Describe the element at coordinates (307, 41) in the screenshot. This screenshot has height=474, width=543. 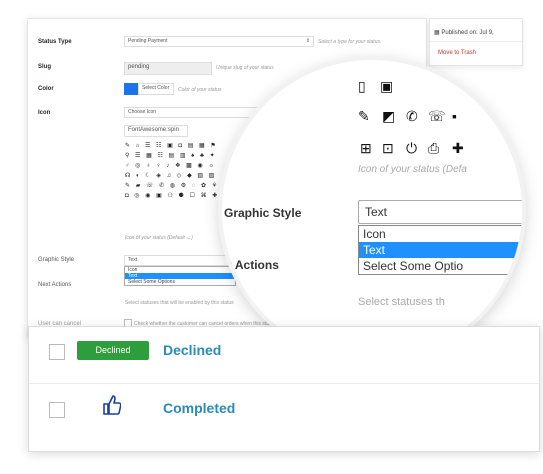
I see `chevron-down-icon: ⇕` at that location.